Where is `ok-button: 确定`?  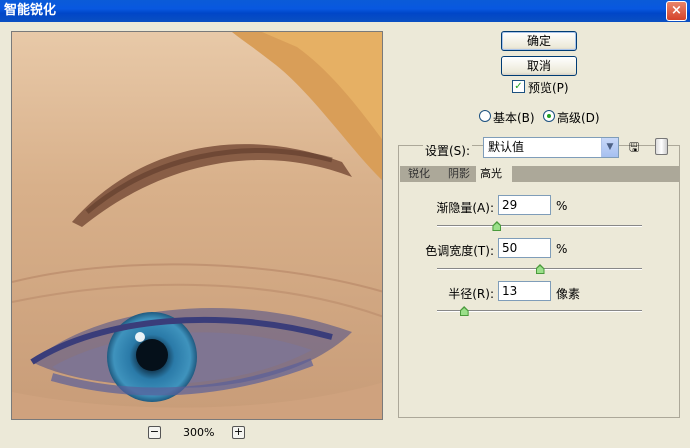
ok-button: 确定 is located at coordinates (539, 41).